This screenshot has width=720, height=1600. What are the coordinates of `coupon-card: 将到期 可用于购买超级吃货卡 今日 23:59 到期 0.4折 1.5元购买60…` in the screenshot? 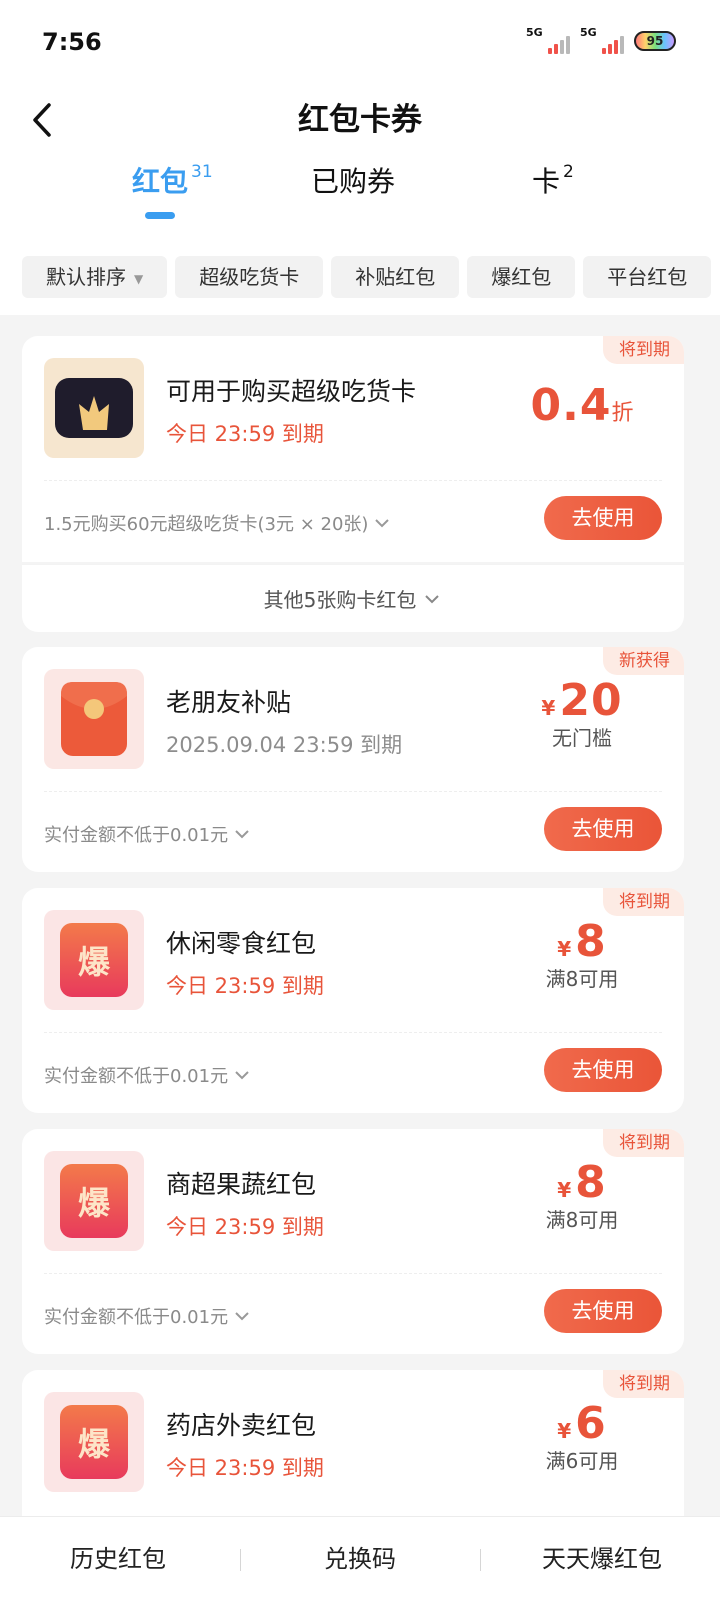 It's located at (353, 449).